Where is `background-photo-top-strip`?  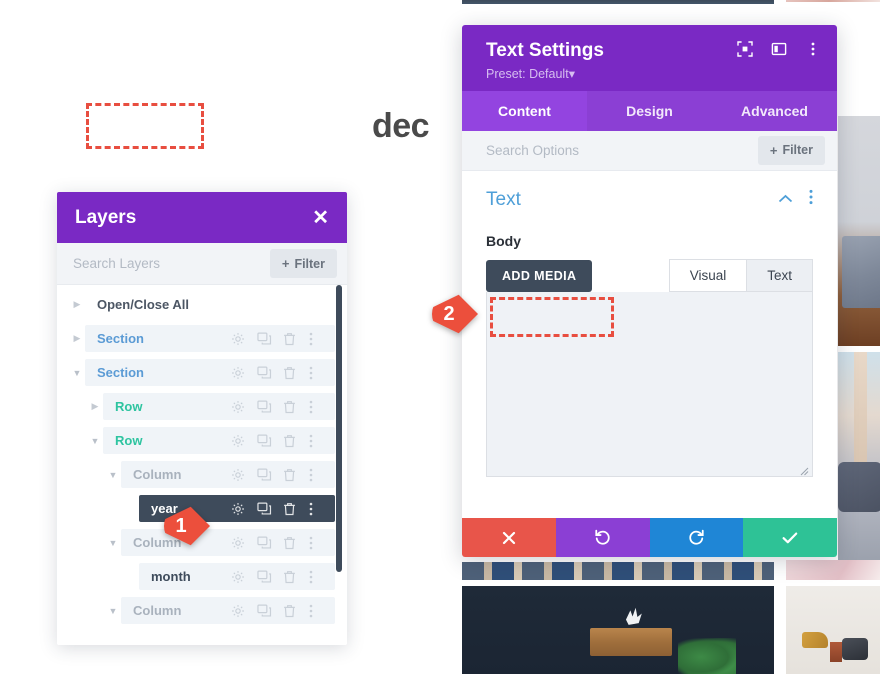 background-photo-top-strip is located at coordinates (618, 2).